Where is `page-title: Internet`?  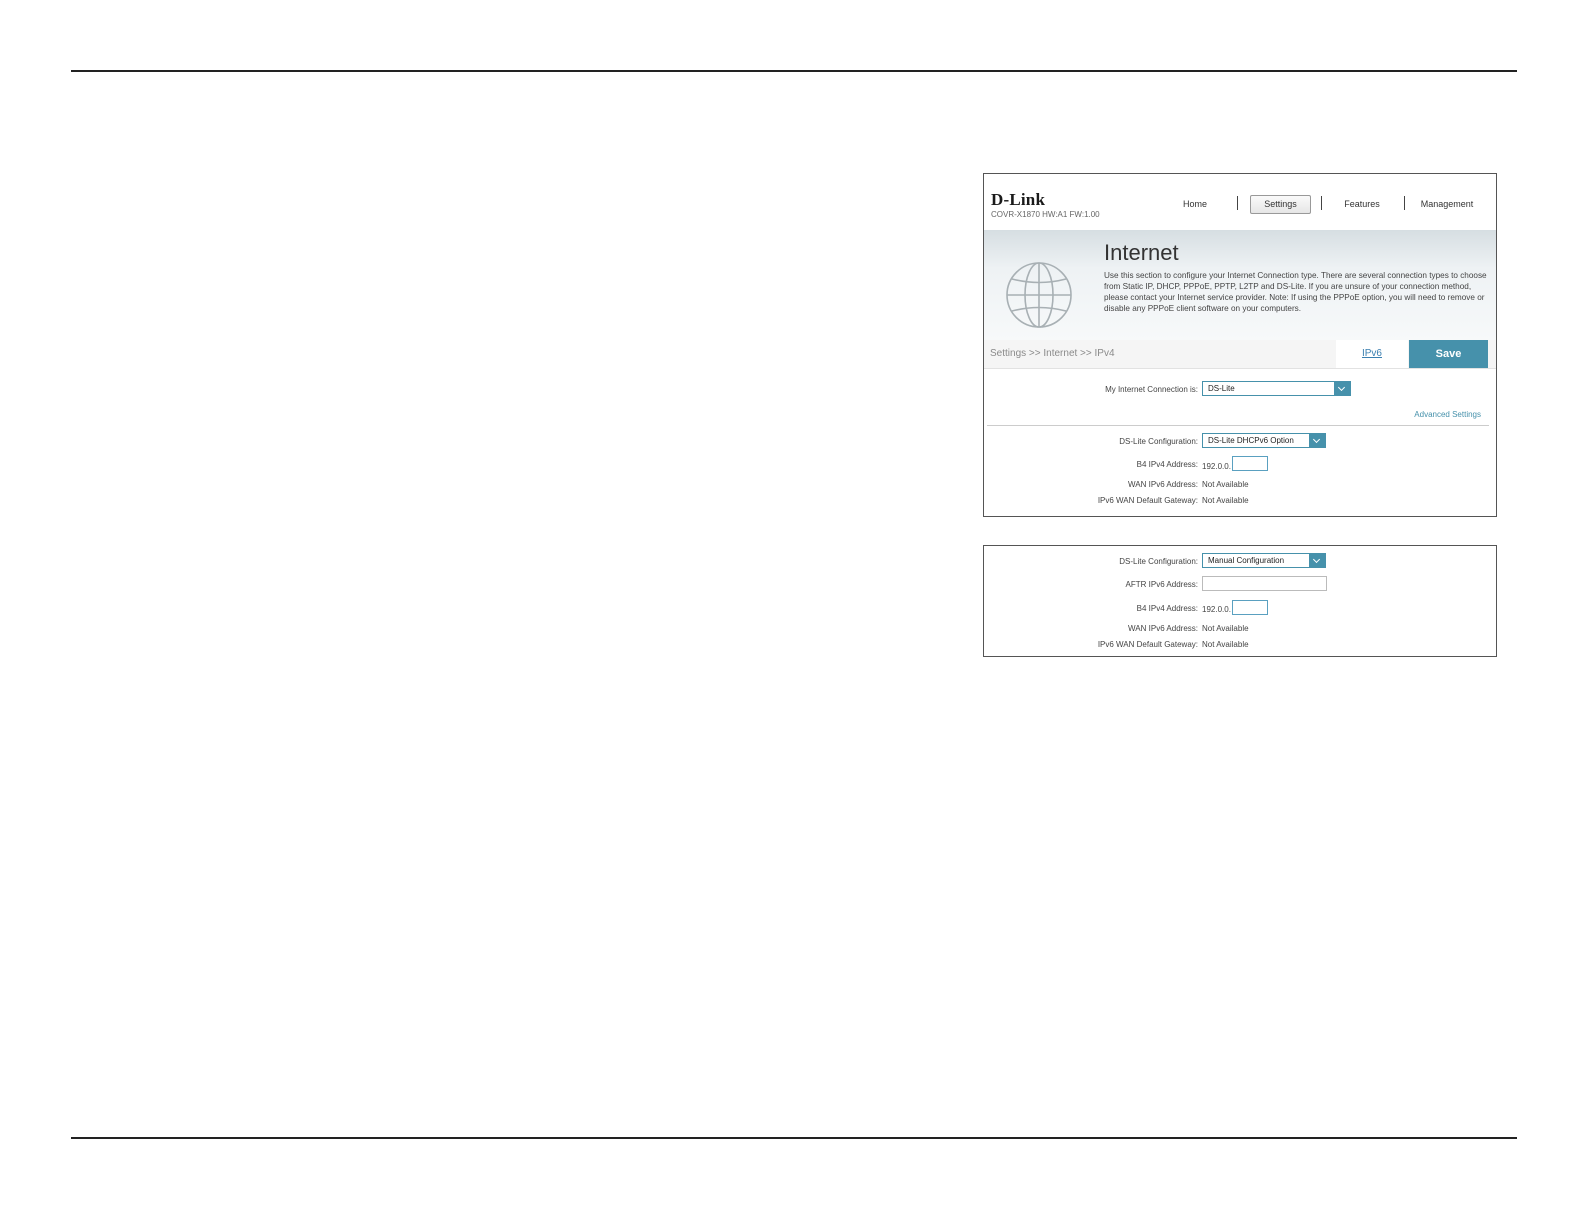
page-title: Internet is located at coordinates (1141, 252).